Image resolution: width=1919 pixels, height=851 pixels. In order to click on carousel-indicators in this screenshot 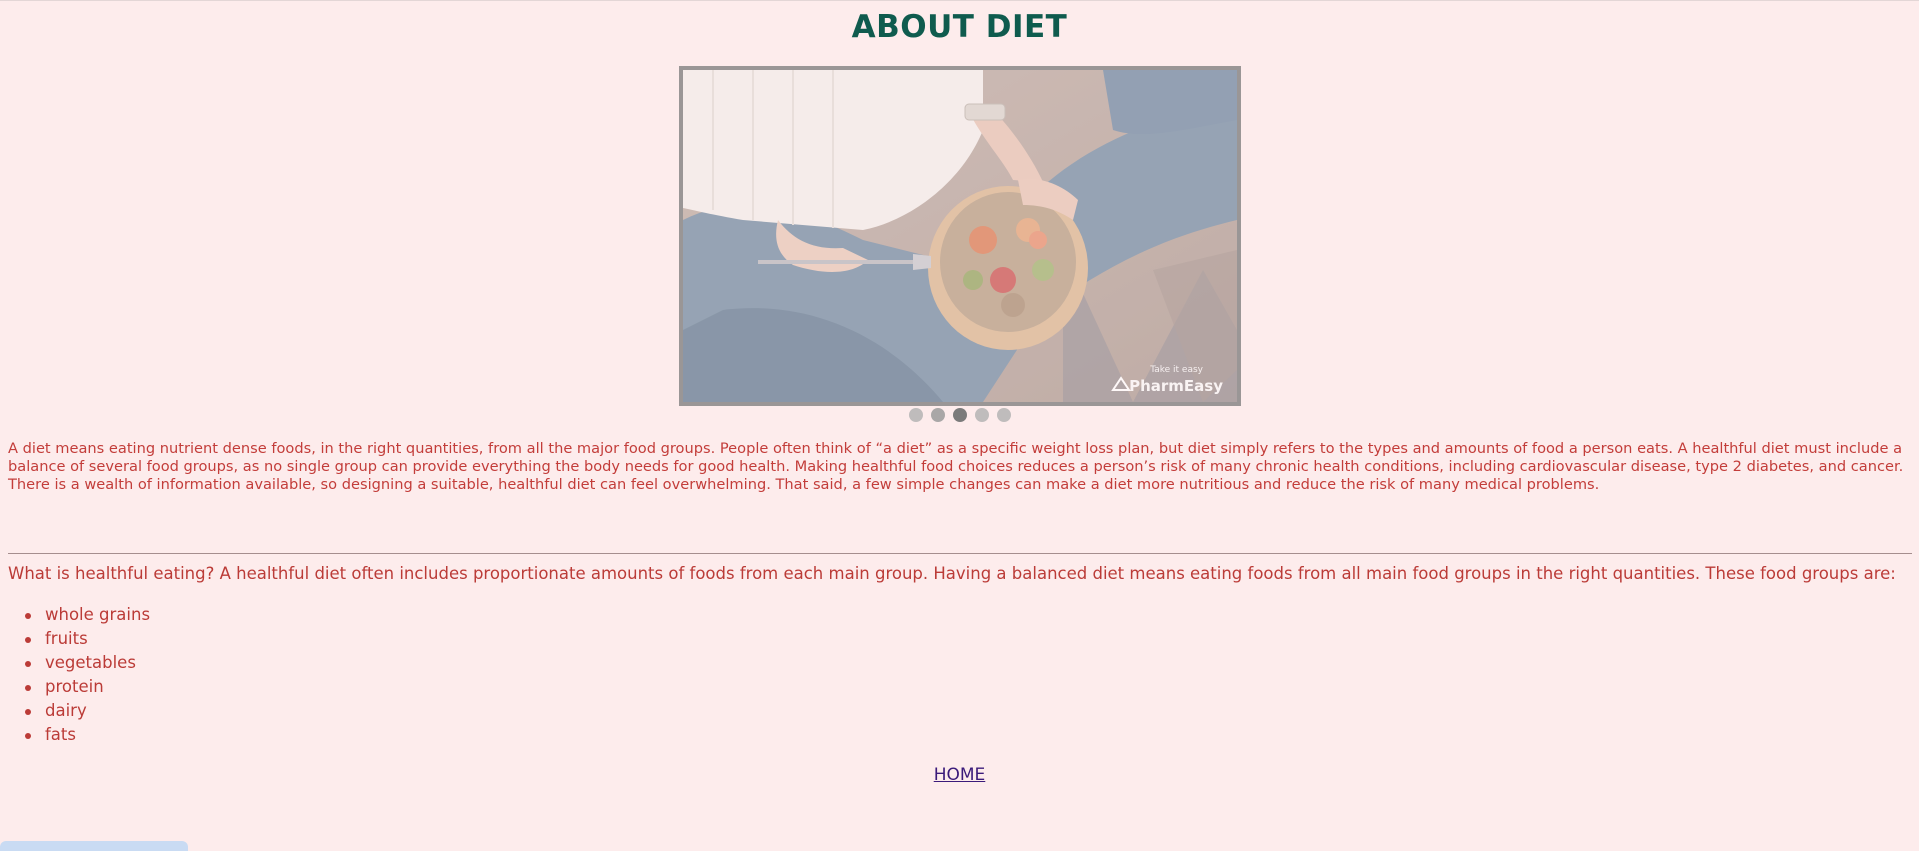, I will do `click(959, 415)`.